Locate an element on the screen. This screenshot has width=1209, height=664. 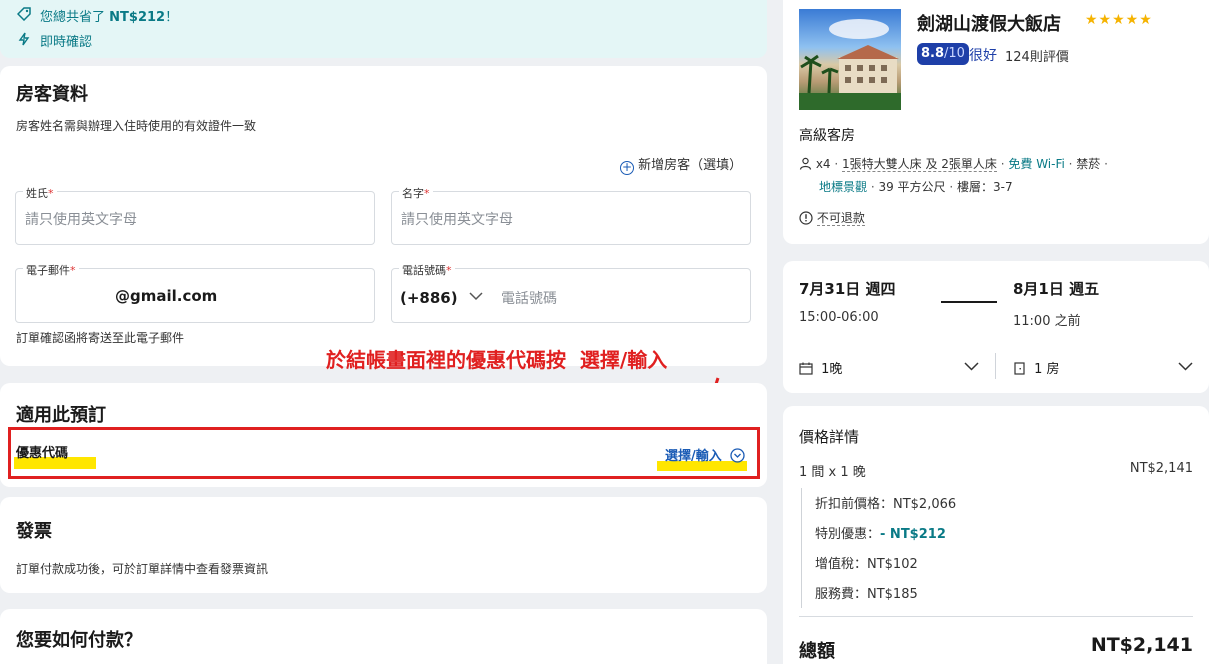
score-badge: 8.8/10 is located at coordinates (943, 54).